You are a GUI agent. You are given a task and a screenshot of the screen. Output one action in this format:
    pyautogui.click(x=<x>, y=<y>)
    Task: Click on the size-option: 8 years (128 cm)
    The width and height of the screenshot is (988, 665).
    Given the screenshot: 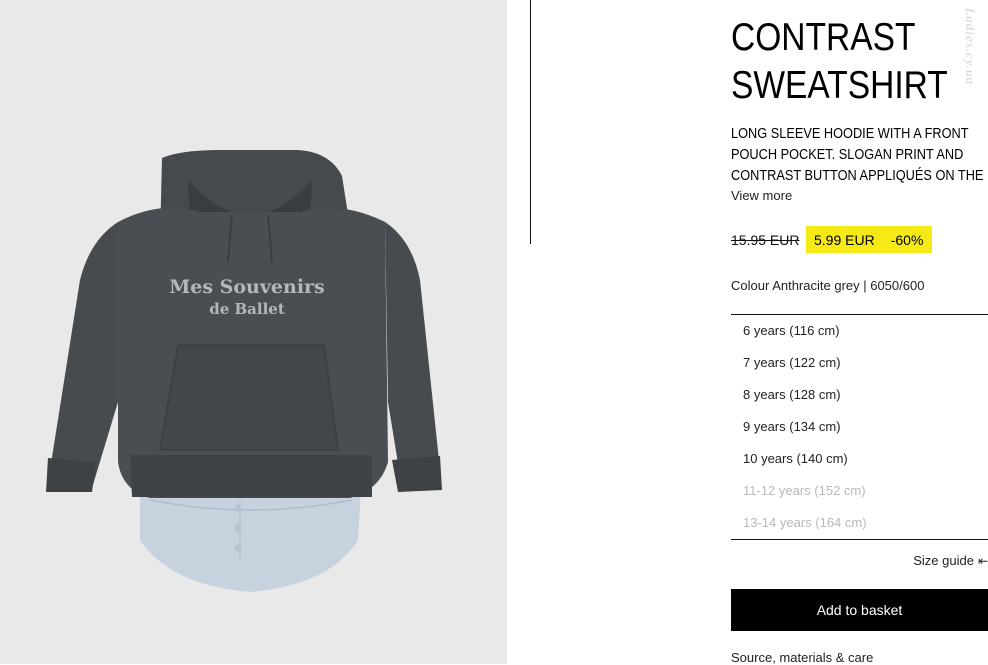 What is the action you would take?
    pyautogui.click(x=792, y=394)
    